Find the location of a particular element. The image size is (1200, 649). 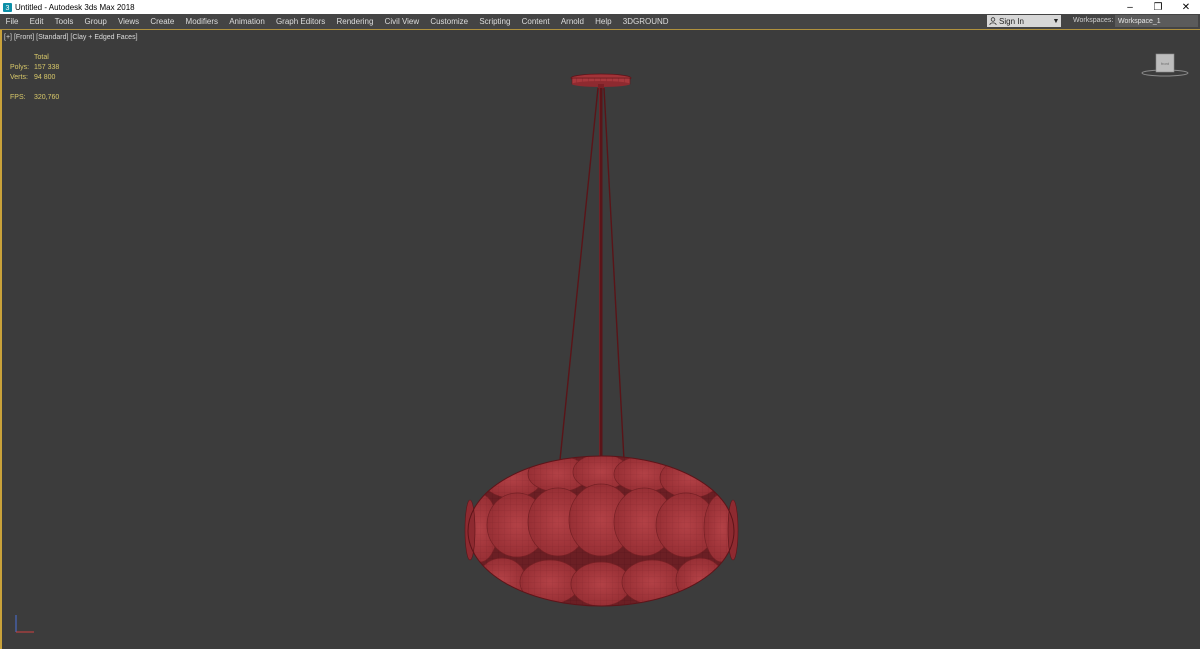

menu-help: Help is located at coordinates (604, 21).